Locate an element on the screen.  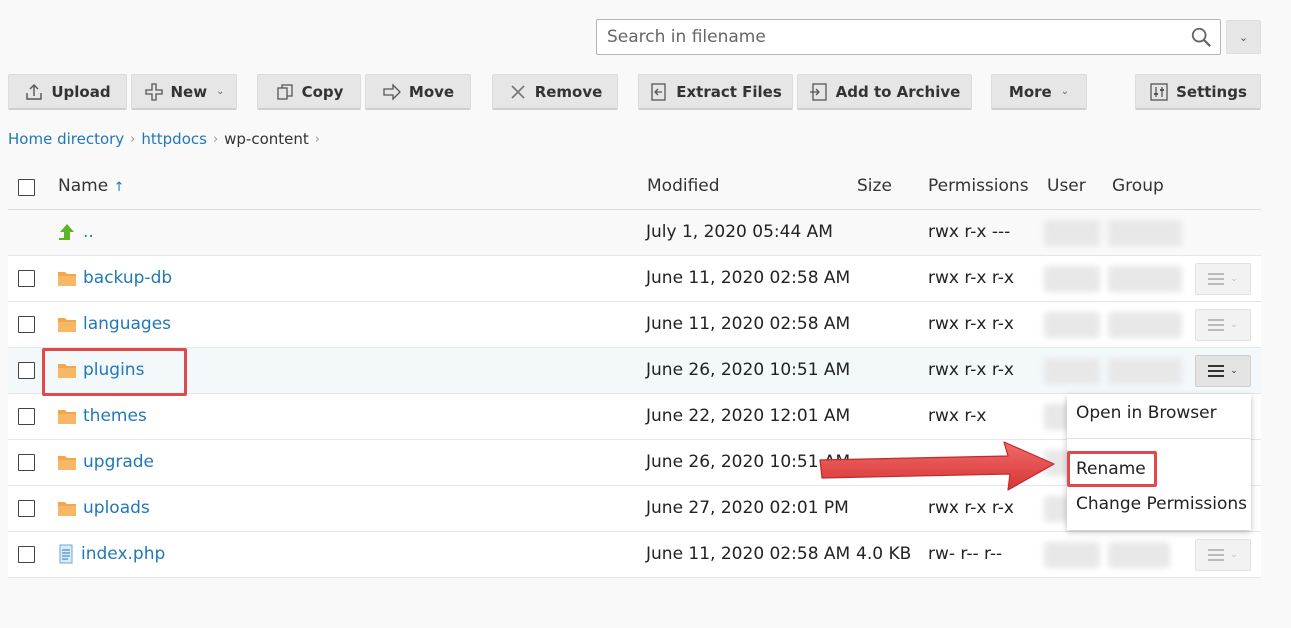
column-permissions: Permissions is located at coordinates (978, 186).